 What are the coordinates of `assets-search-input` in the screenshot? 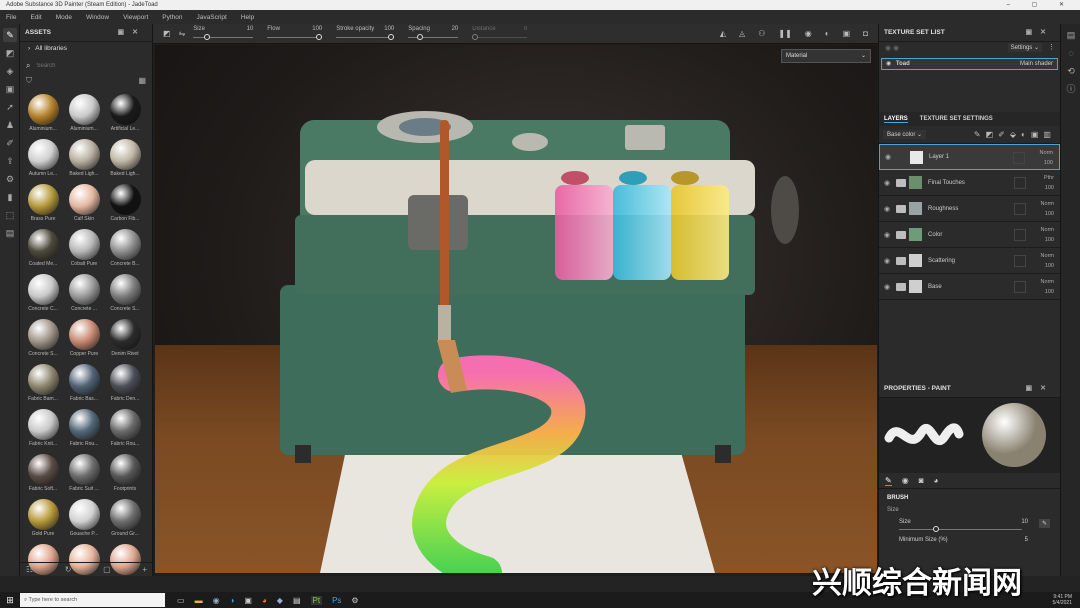 It's located at (86, 66).